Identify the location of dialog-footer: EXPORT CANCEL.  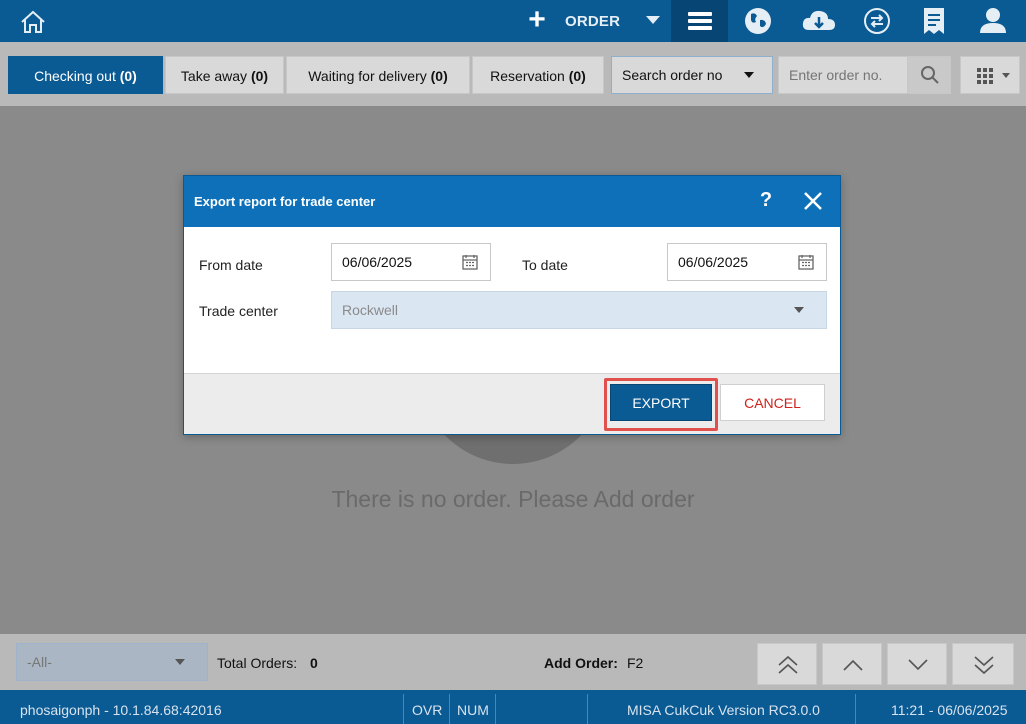
(512, 403).